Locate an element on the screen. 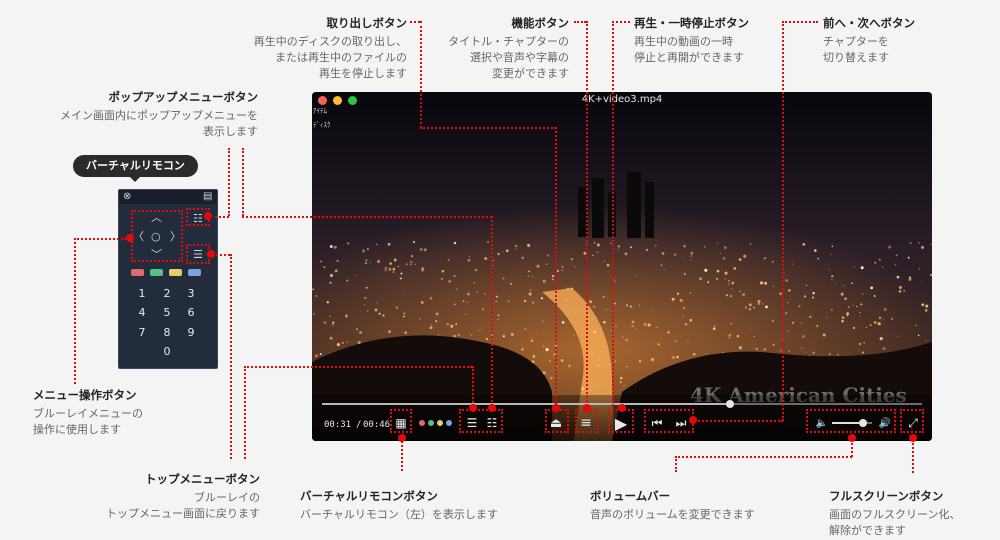 The height and width of the screenshot is (540, 1000). close-icon: ⊗ is located at coordinates (127, 197).